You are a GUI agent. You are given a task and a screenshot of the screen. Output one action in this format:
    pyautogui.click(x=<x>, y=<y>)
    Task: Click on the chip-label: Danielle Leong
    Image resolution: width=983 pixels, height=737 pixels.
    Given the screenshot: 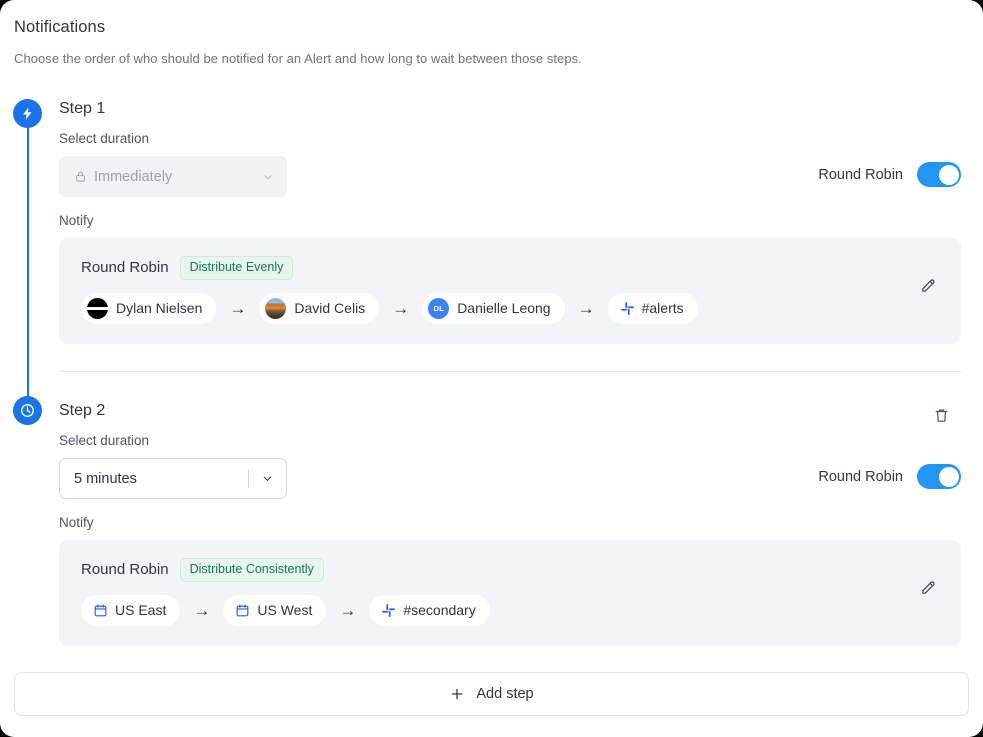 What is the action you would take?
    pyautogui.click(x=504, y=308)
    